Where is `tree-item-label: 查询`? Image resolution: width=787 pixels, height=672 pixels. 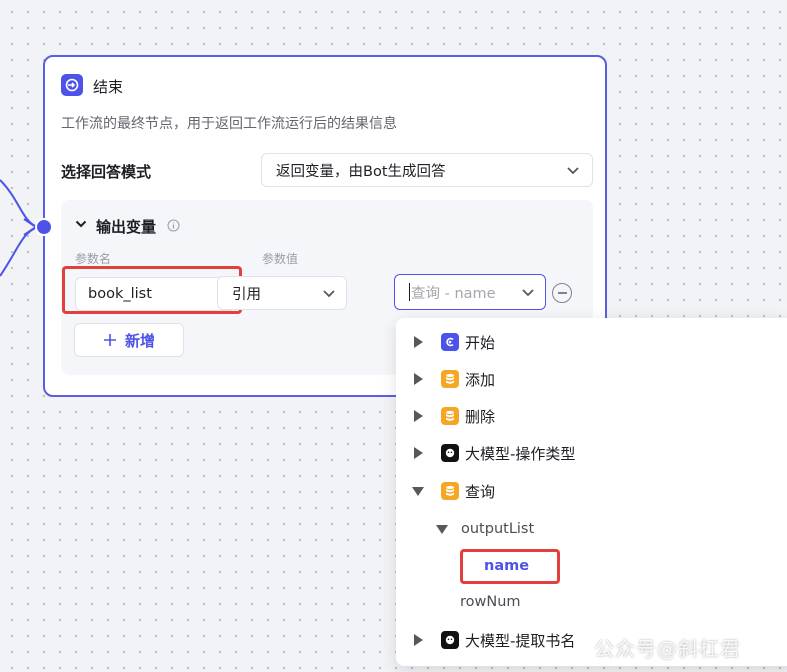
tree-item-label: 查询 is located at coordinates (480, 491).